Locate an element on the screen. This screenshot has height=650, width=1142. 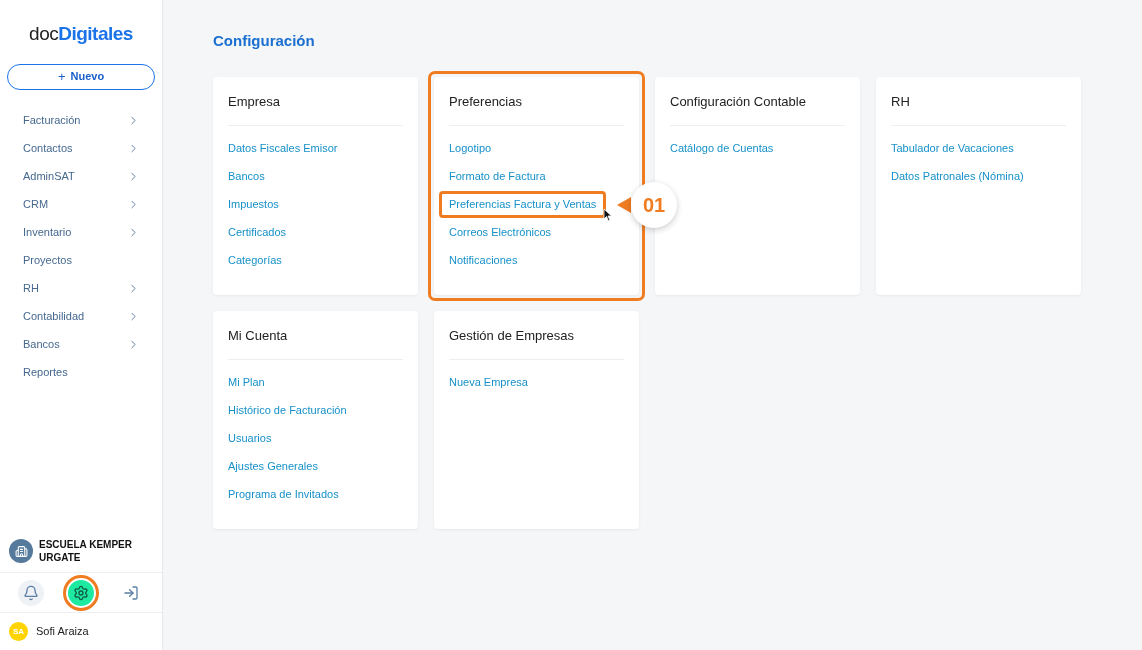
step-callout: 01 is located at coordinates (654, 205).